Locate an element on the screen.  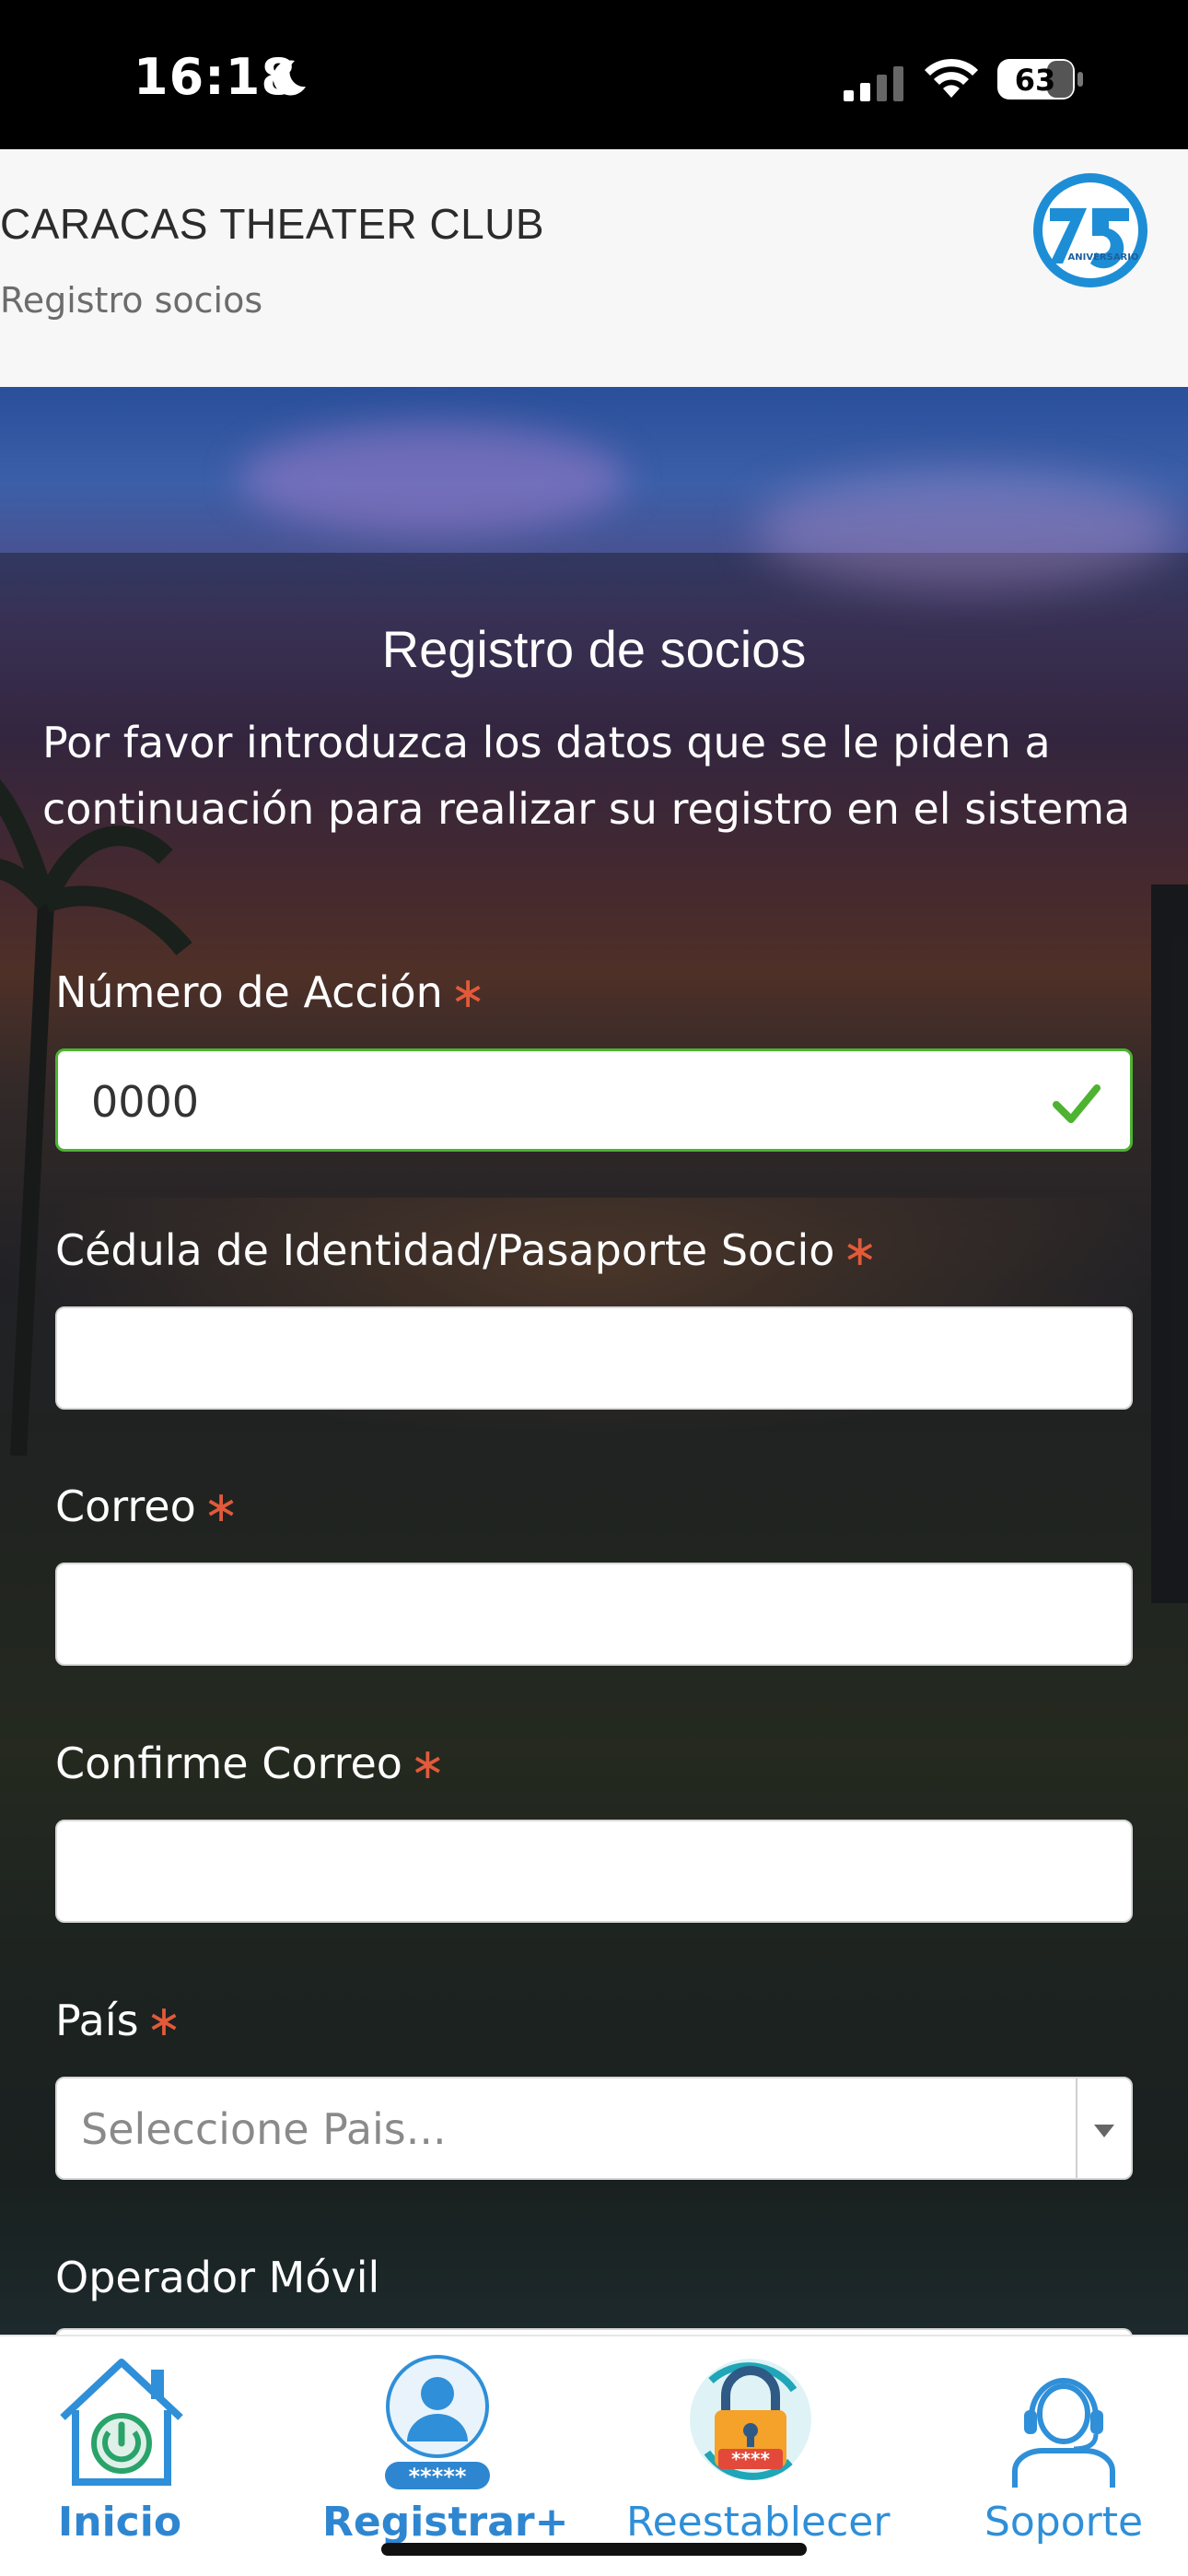
support-agent-icon is located at coordinates (1063, 2433).